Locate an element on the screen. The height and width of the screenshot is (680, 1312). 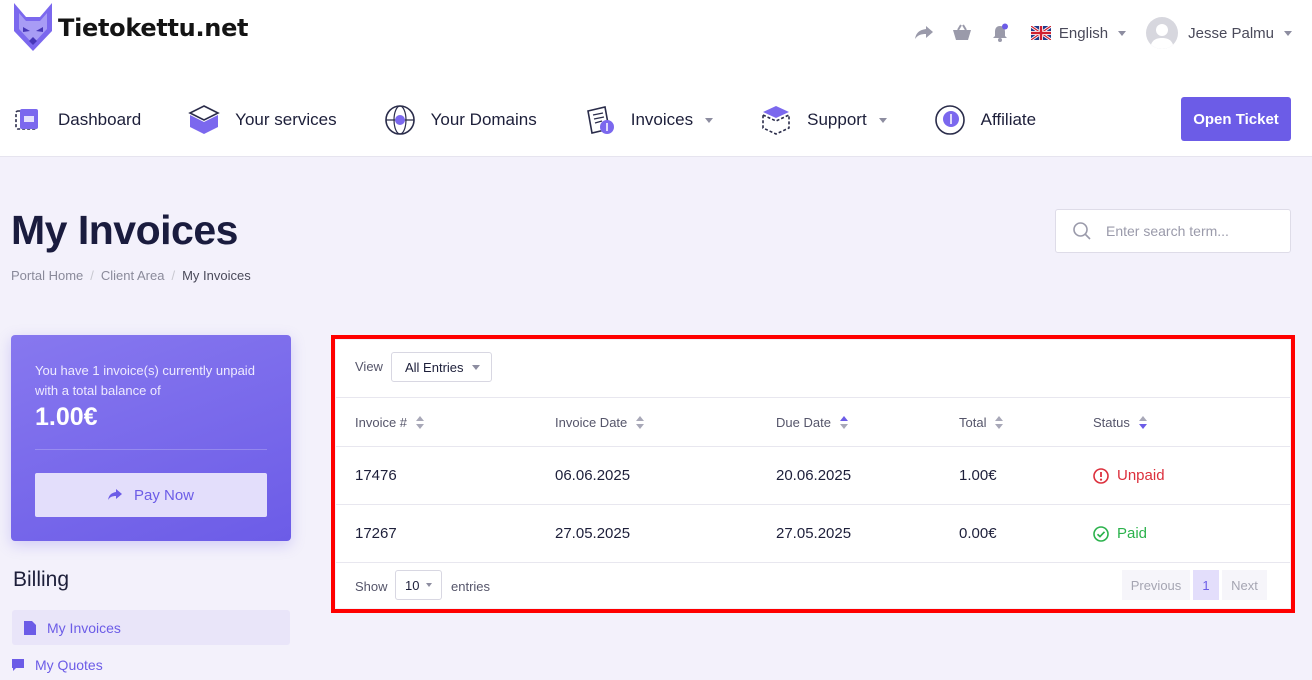
balance-amount: 1.00€ is located at coordinates (66, 417).